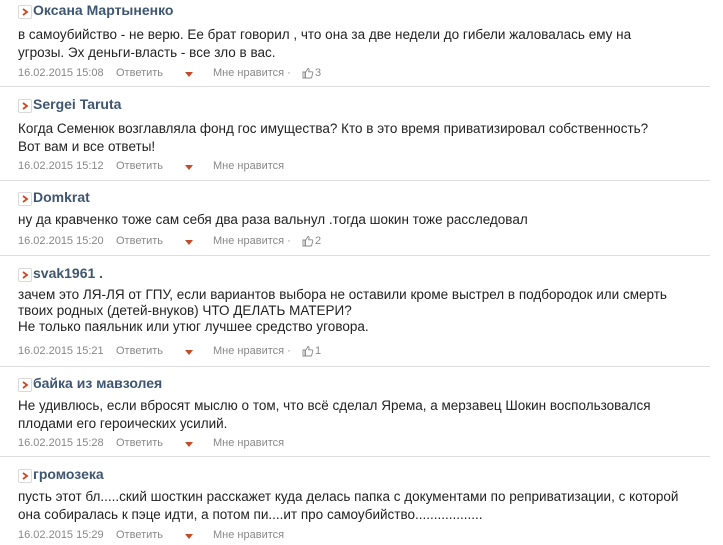  Describe the element at coordinates (61, 351) in the screenshot. I see `comment-date: 16.02.2015 15:21` at that location.